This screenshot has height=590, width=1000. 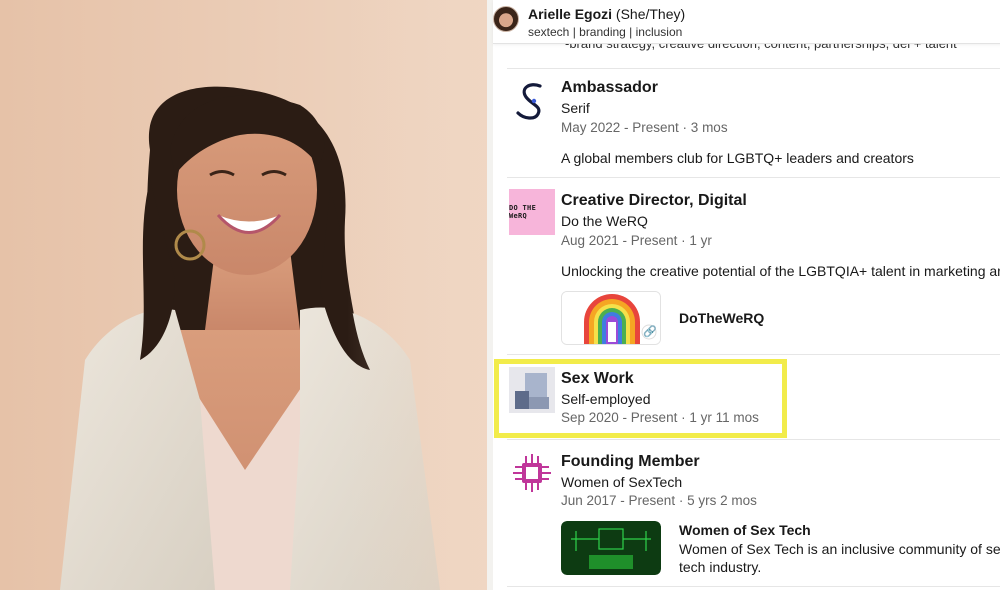 I want to click on serif-s-logo-icon, so click(x=529, y=101).